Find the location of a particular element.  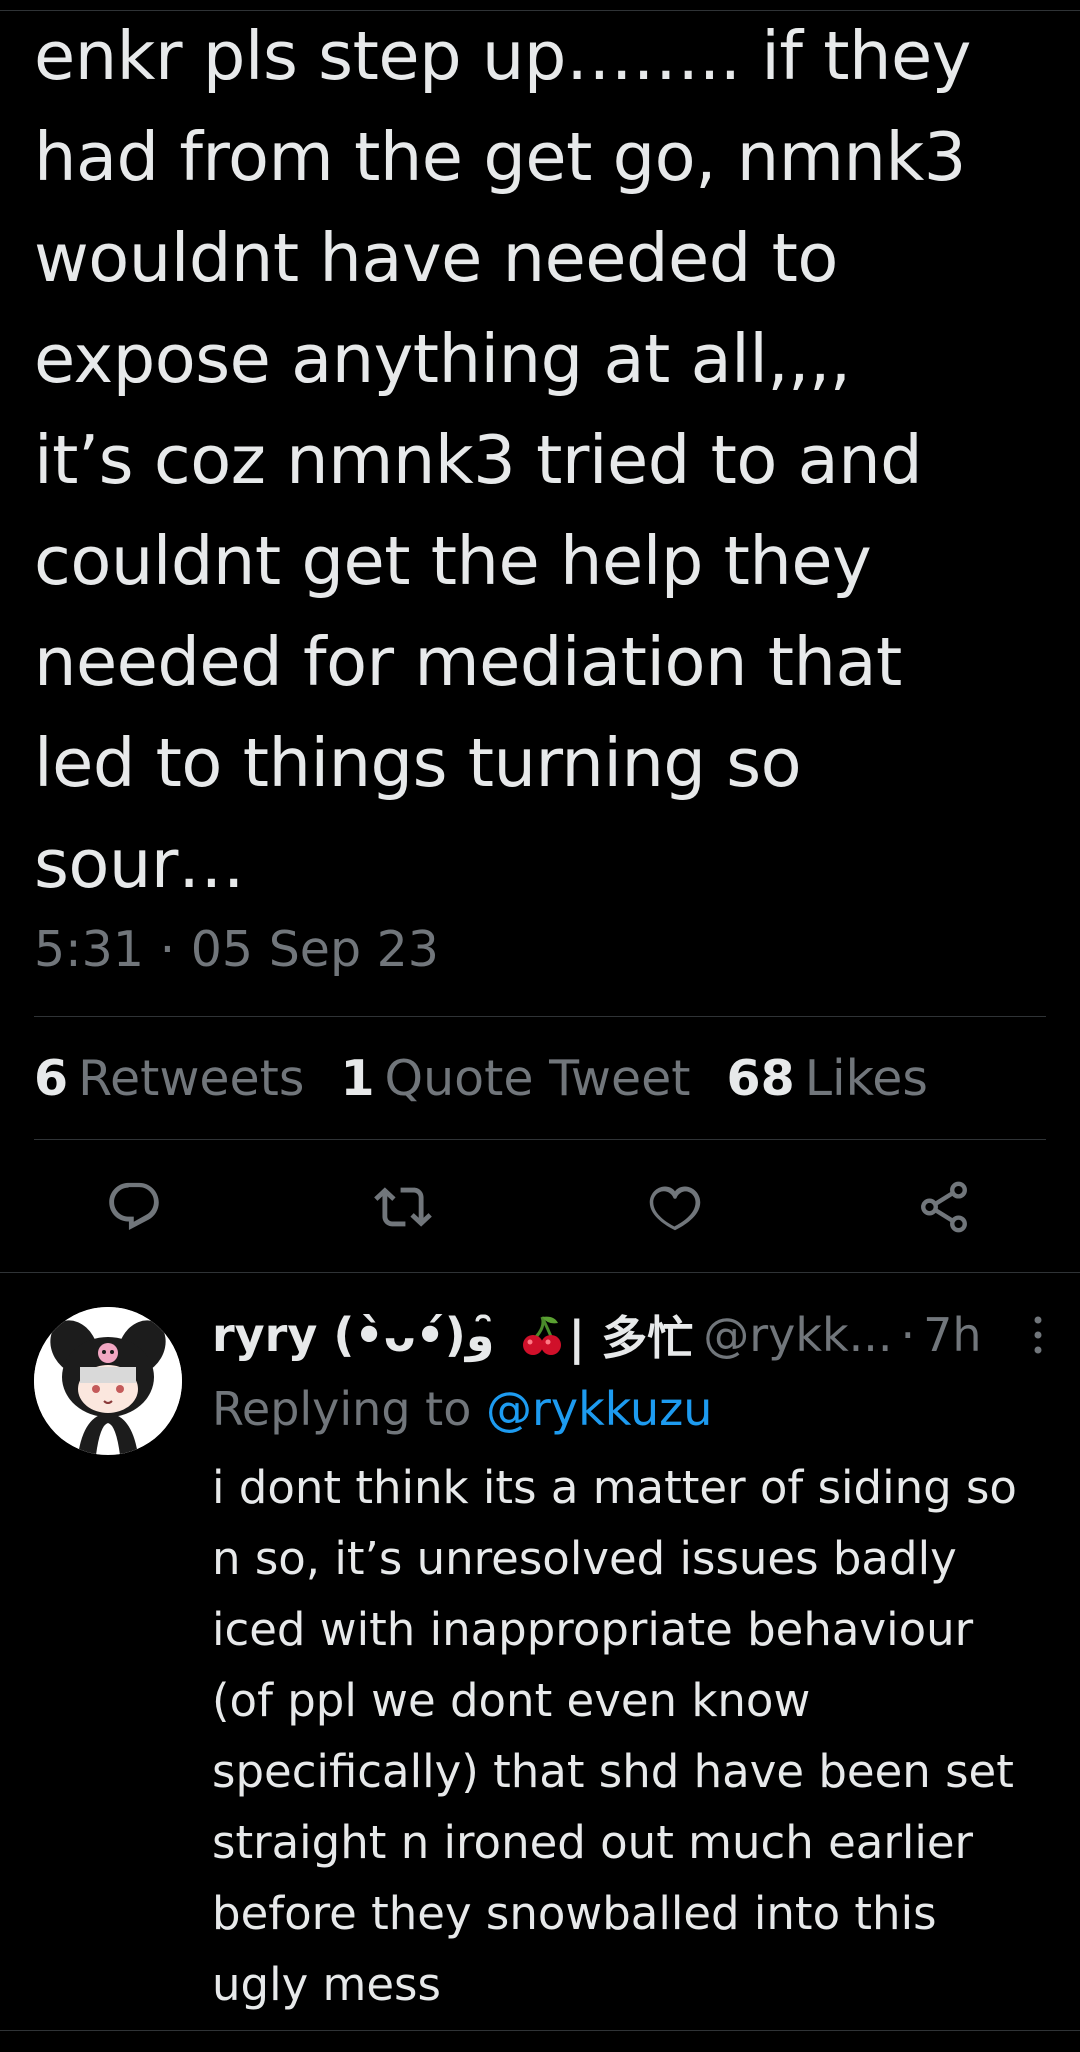

reply-icon is located at coordinates (134, 1206).